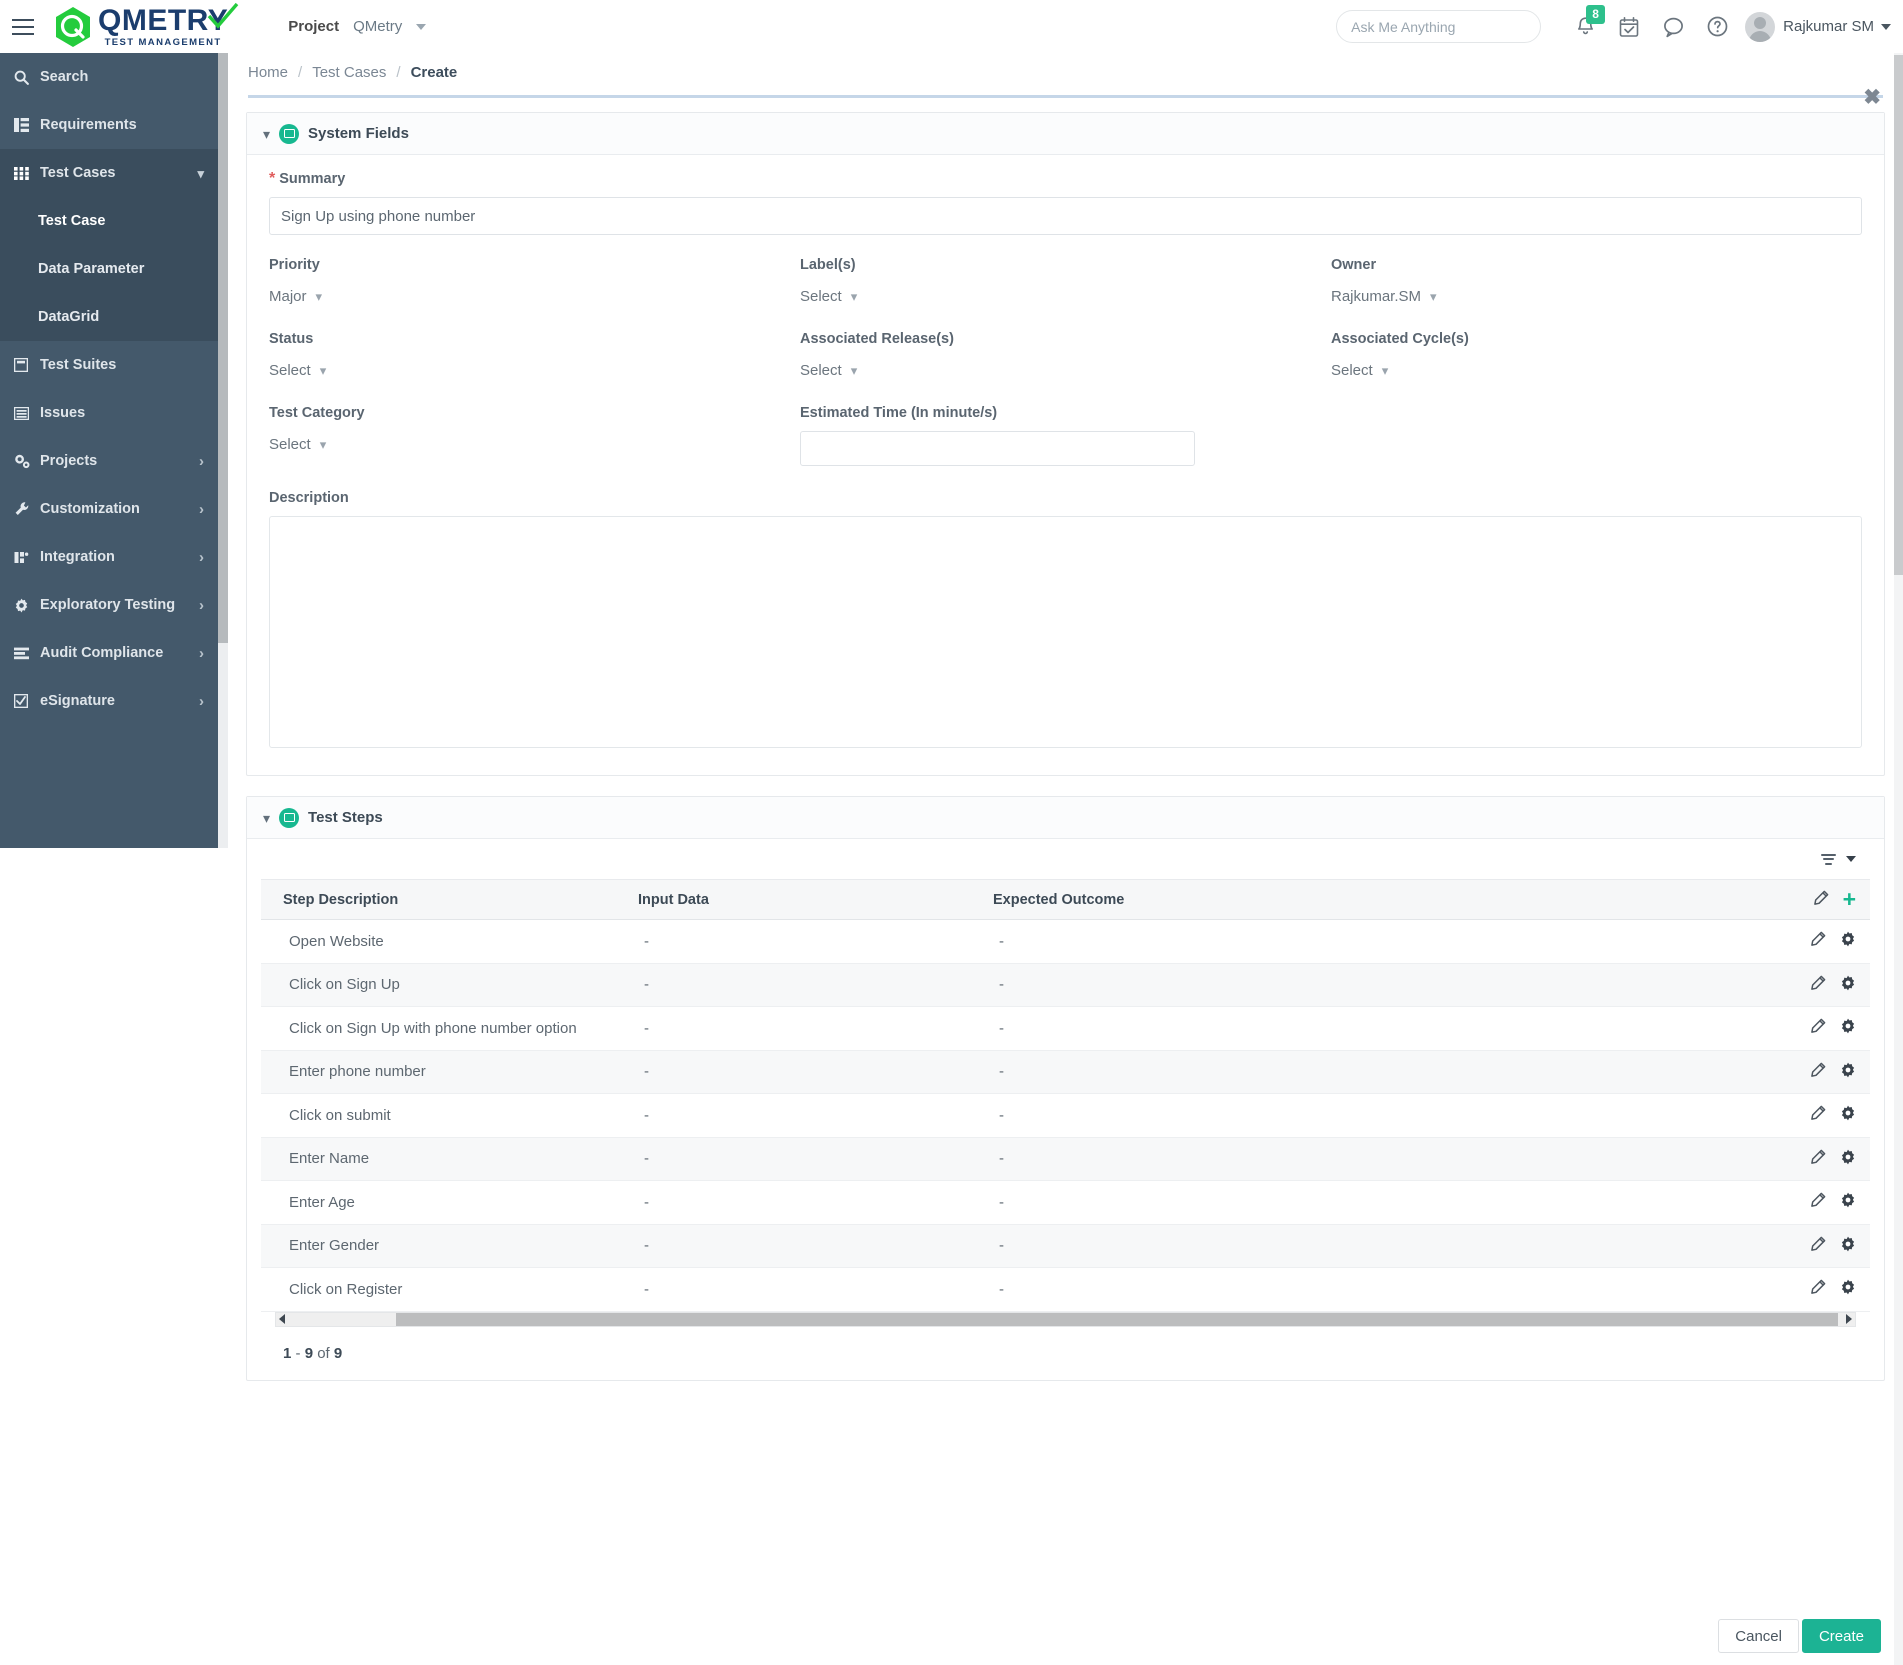  I want to click on associated-cycle-select: Select ▾, so click(1596, 370).